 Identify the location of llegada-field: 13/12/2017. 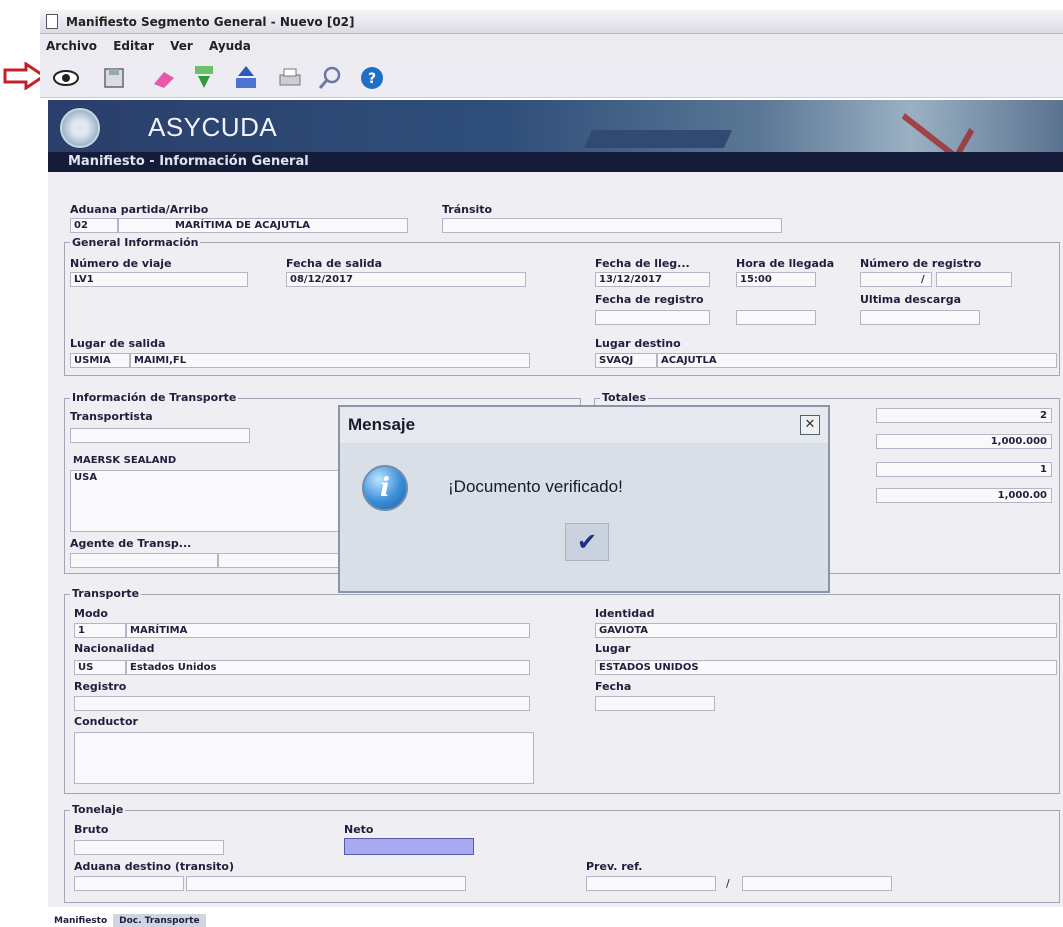
(652, 279).